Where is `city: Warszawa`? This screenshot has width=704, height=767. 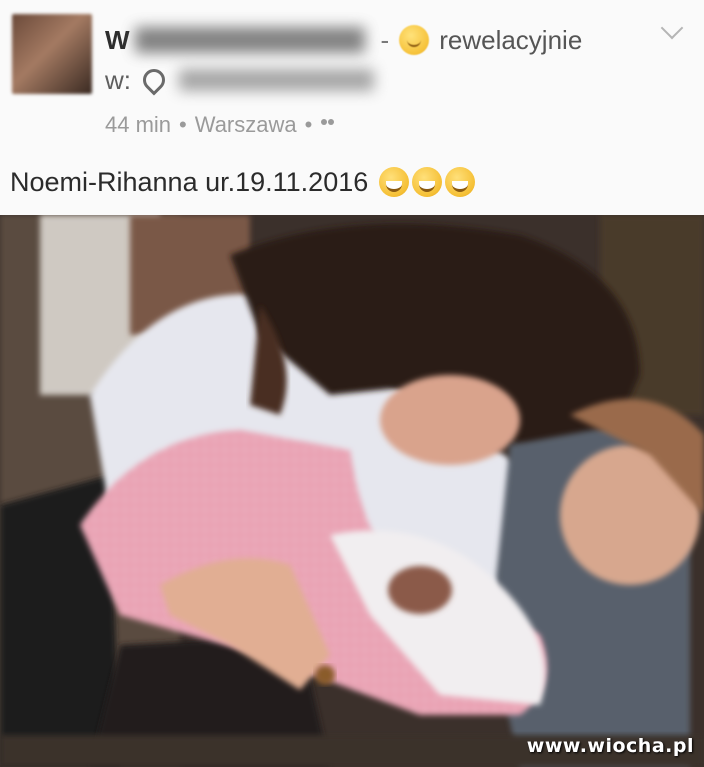 city: Warszawa is located at coordinates (245, 124).